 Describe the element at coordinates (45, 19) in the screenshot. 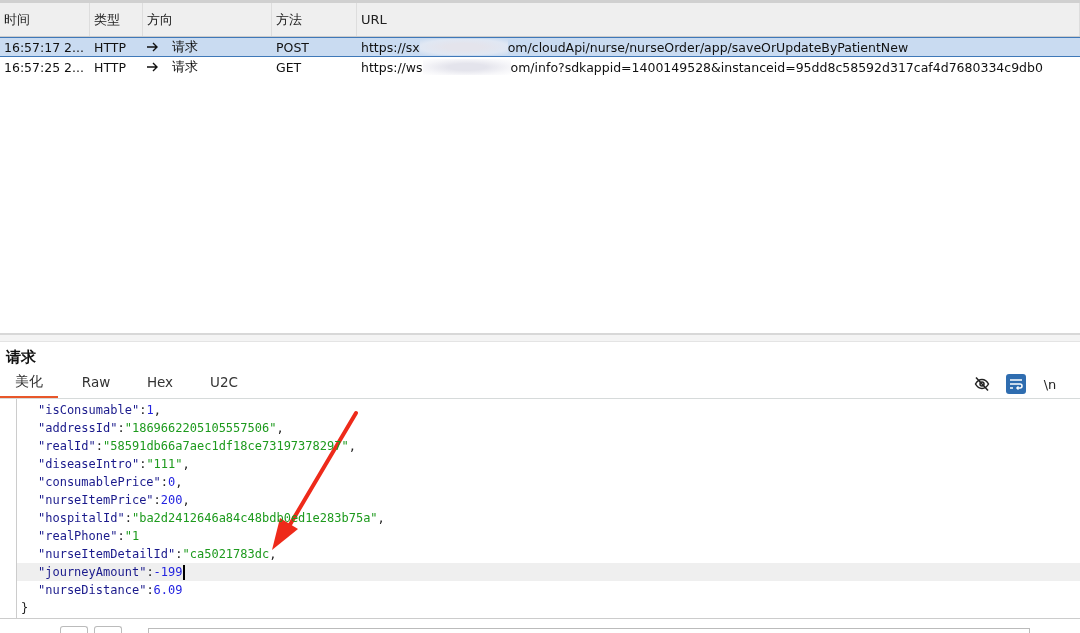

I see `column-header: 时间` at that location.